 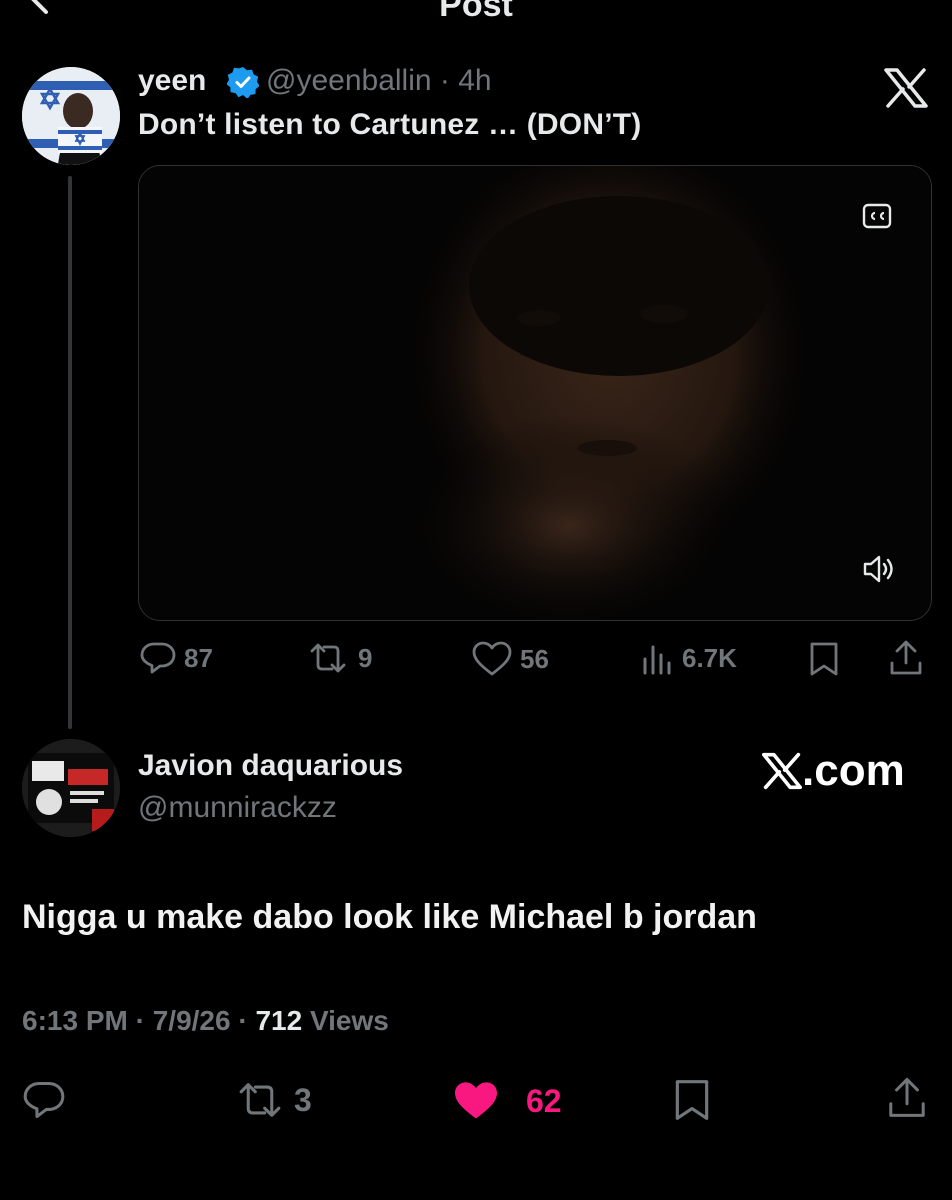 I want to click on views-button: 6.7K, so click(x=689, y=658).